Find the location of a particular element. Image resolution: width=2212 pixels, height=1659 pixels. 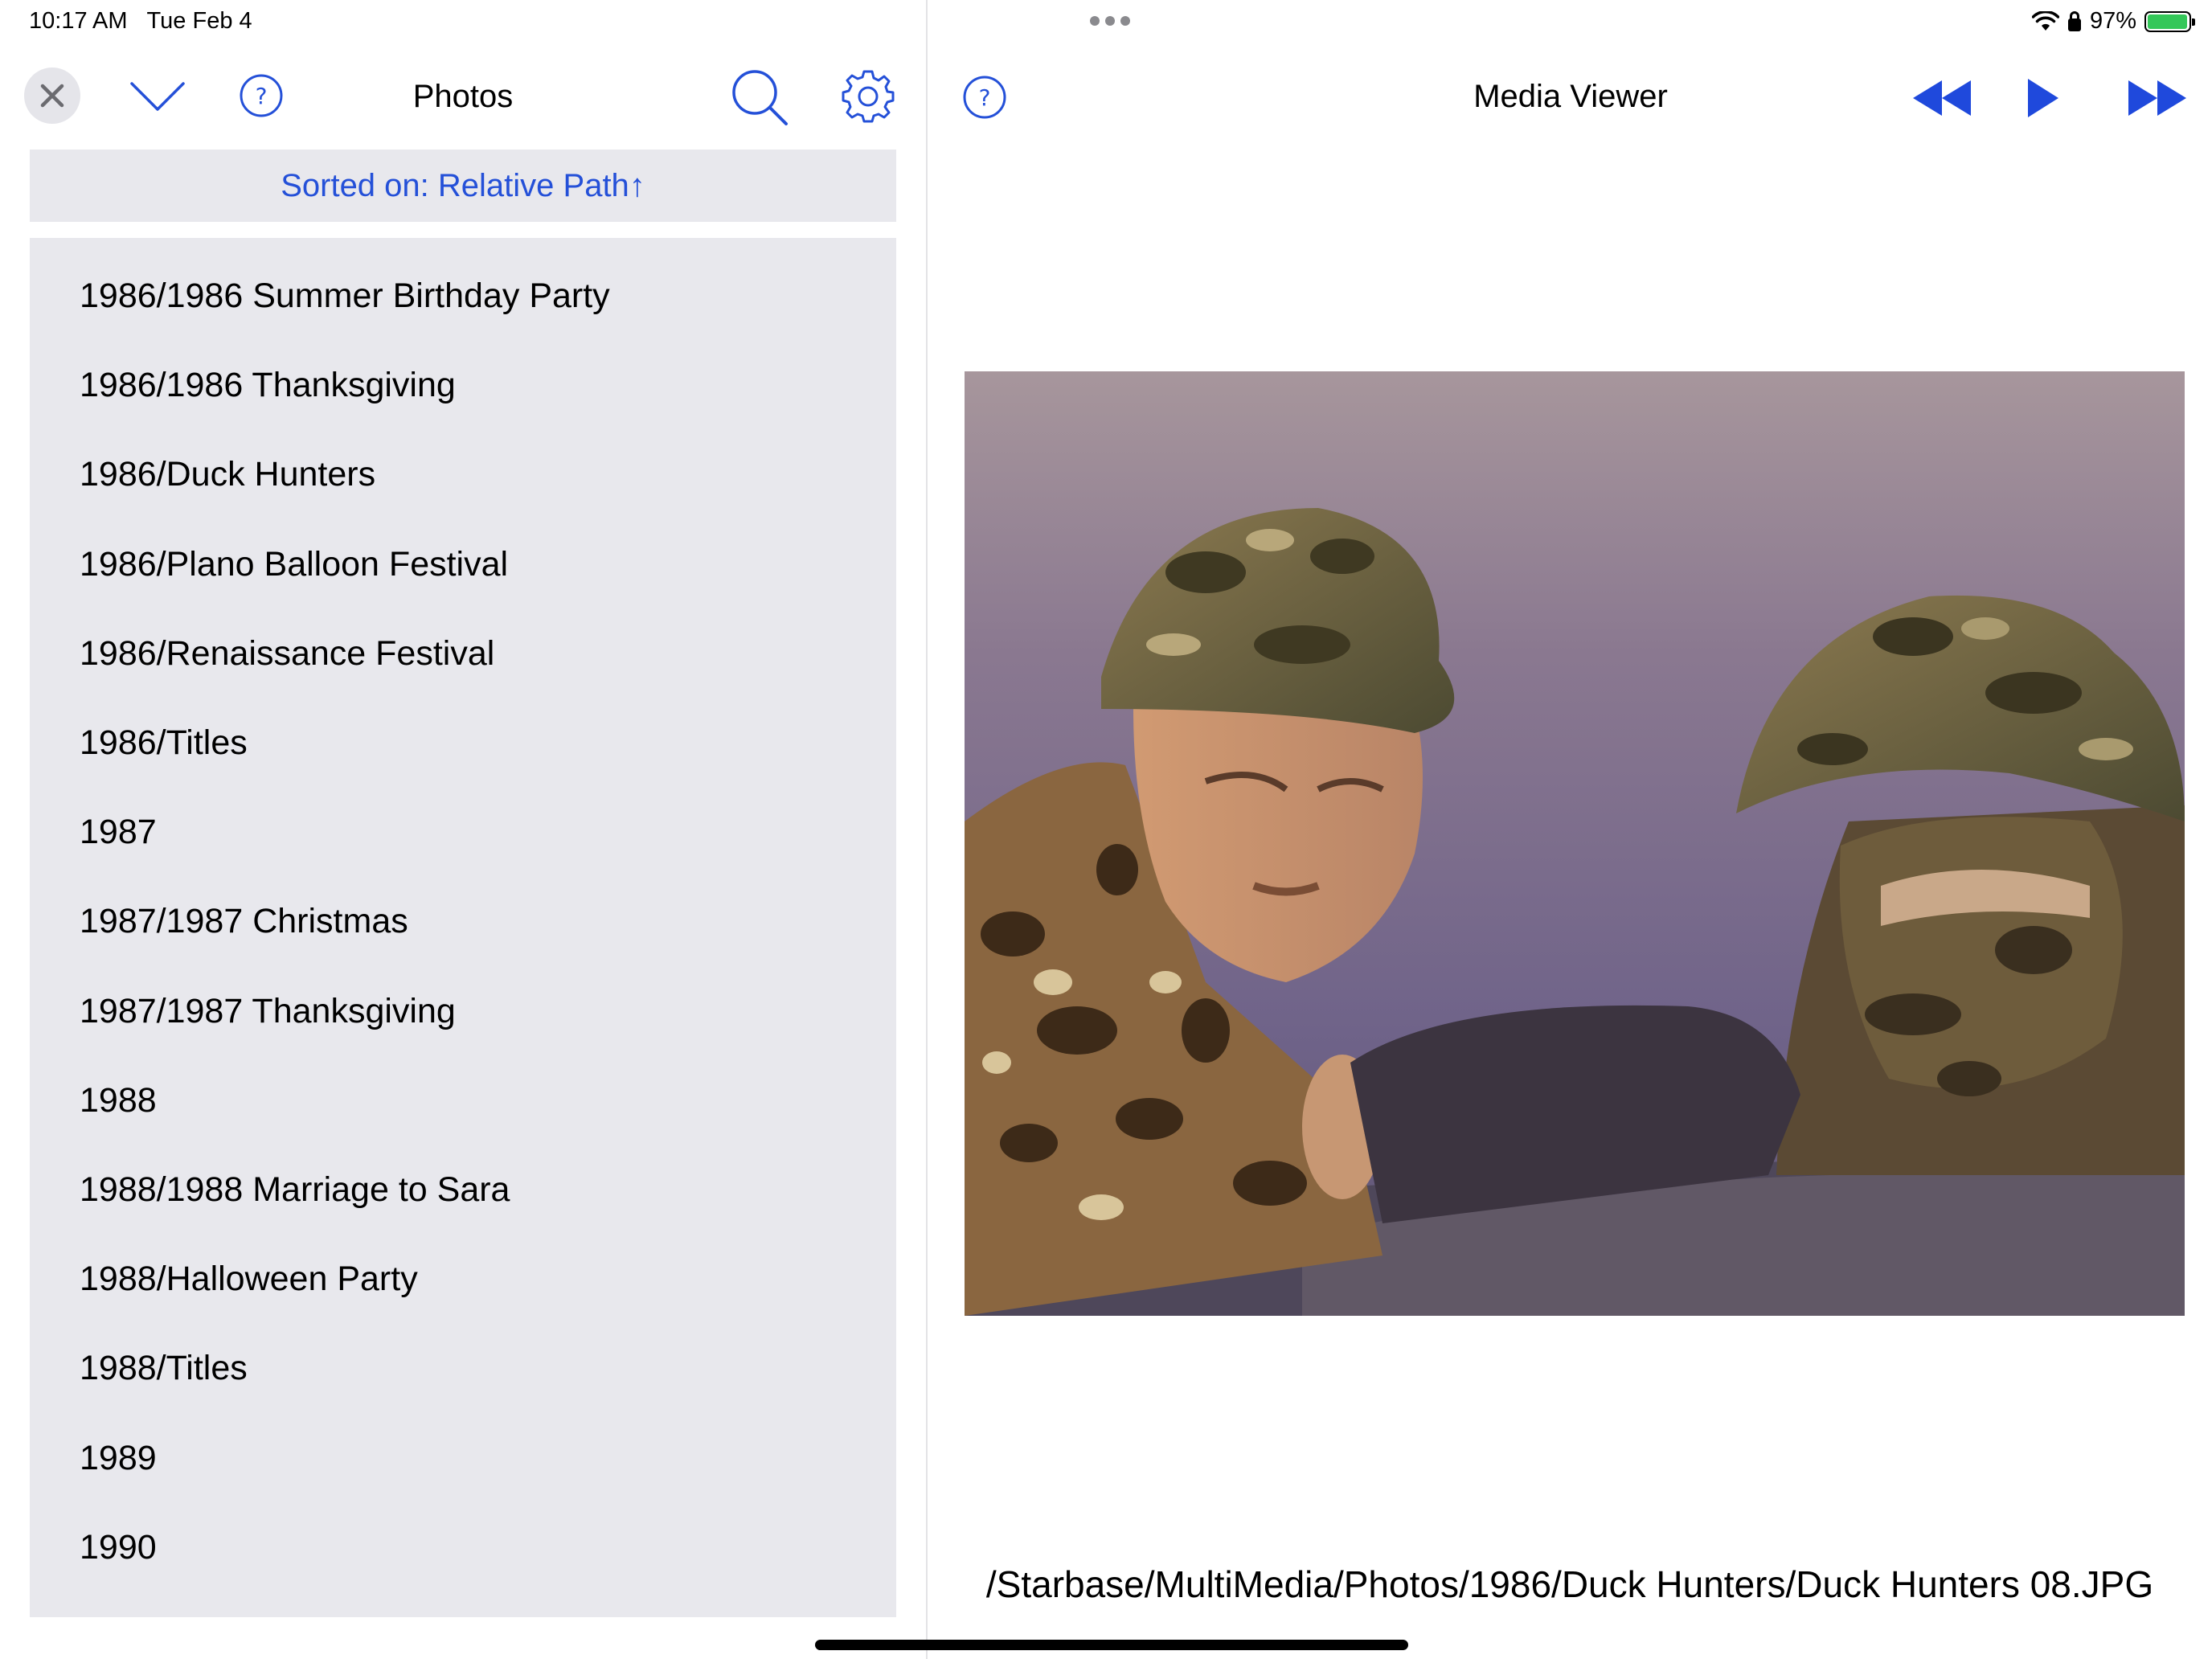

home-indicator is located at coordinates (1111, 1645).